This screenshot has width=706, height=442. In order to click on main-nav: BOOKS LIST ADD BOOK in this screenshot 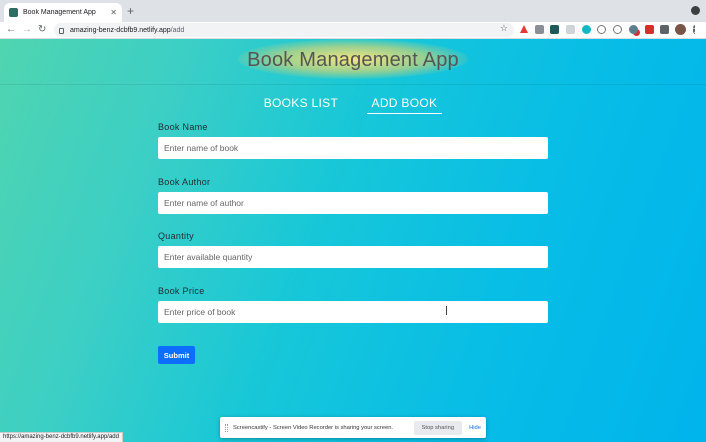, I will do `click(353, 104)`.